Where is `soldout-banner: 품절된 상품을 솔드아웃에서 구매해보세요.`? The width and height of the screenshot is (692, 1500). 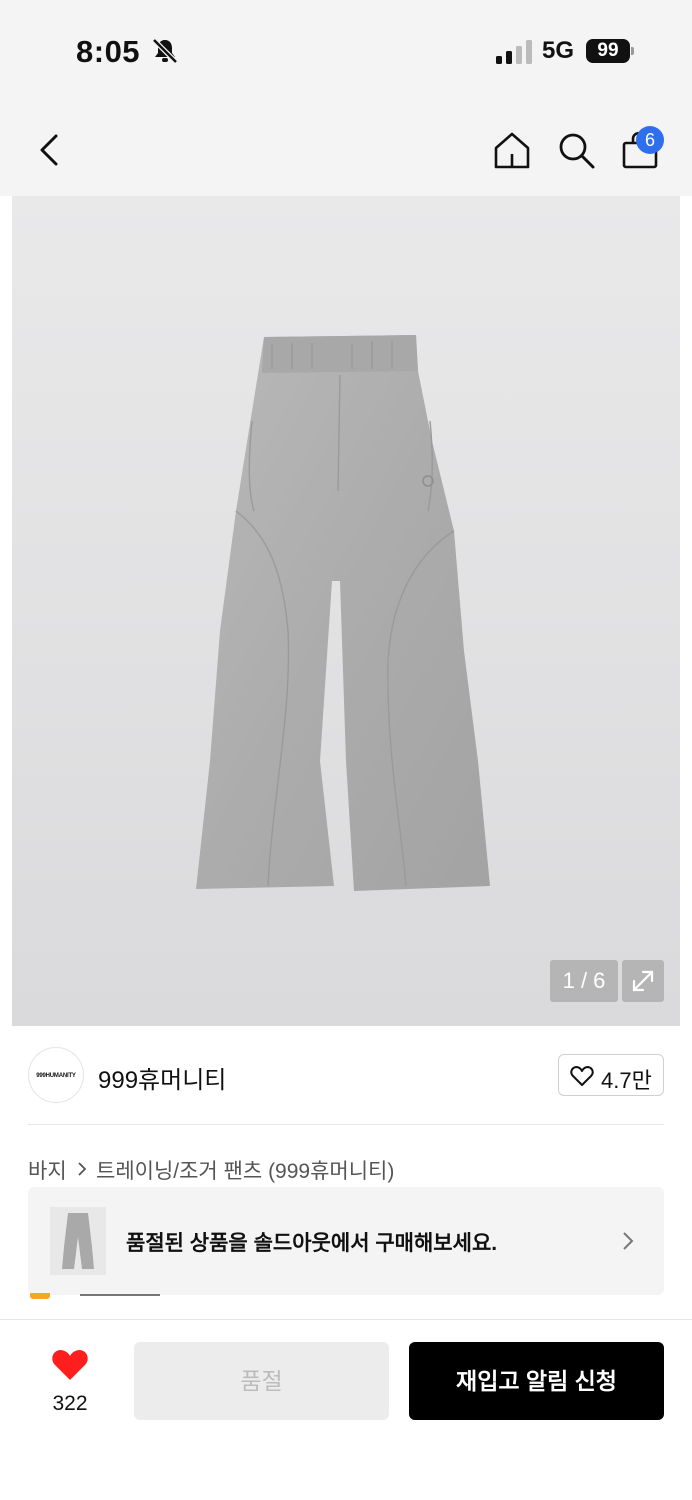
soldout-banner: 품절된 상품을 솔드아웃에서 구매해보세요. is located at coordinates (346, 1241).